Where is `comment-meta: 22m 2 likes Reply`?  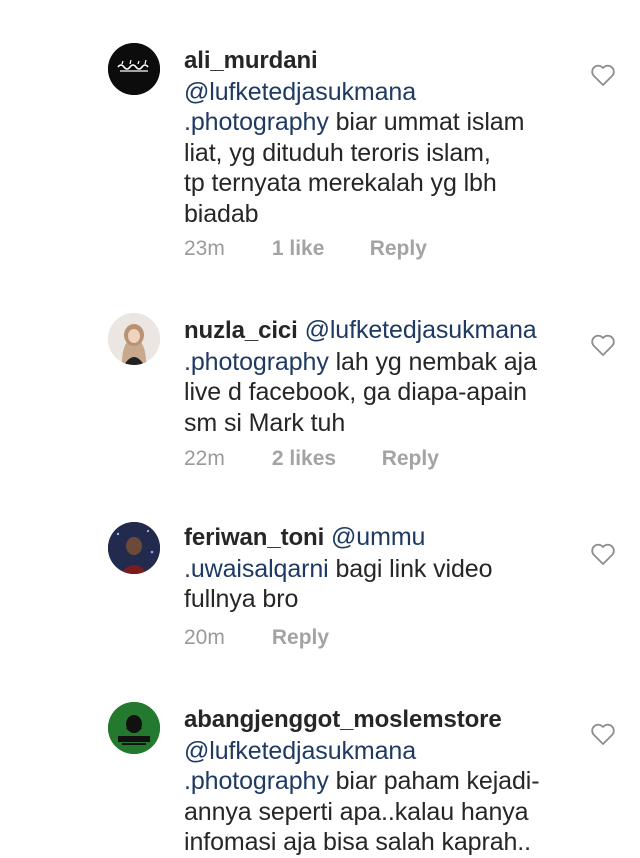
comment-meta: 22m 2 likes Reply is located at coordinates (311, 459).